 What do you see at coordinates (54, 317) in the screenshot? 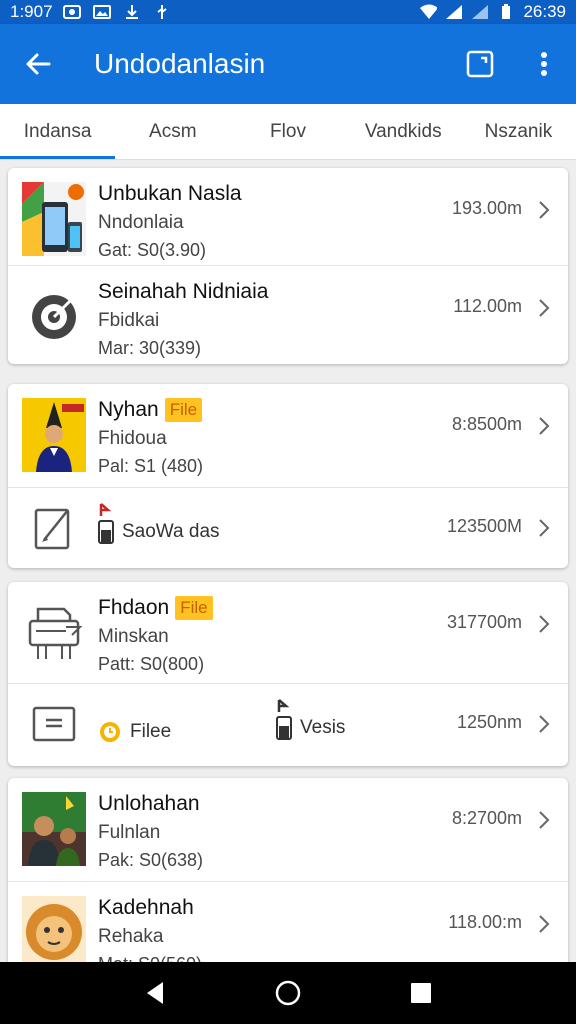
I see `disc-icon` at bounding box center [54, 317].